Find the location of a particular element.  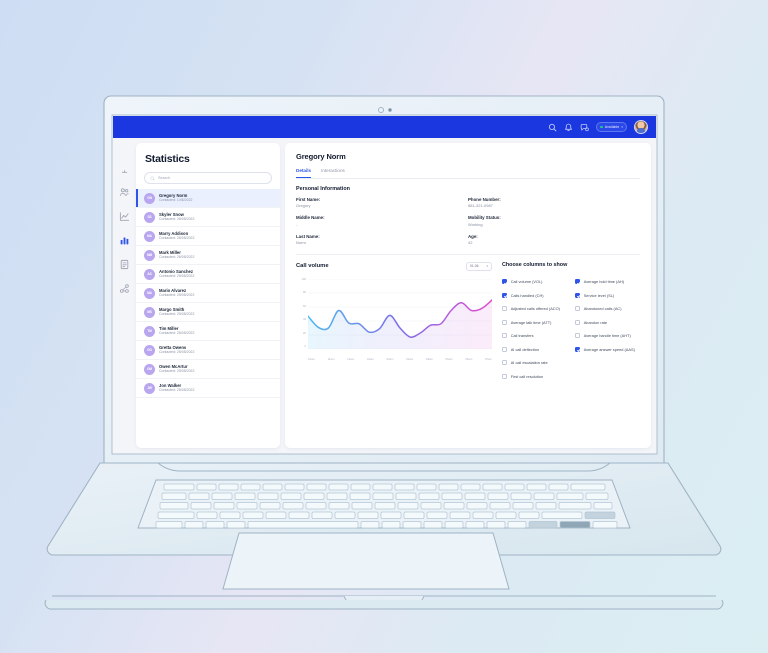

app-topbar: Available ▾ is located at coordinates (384, 127).